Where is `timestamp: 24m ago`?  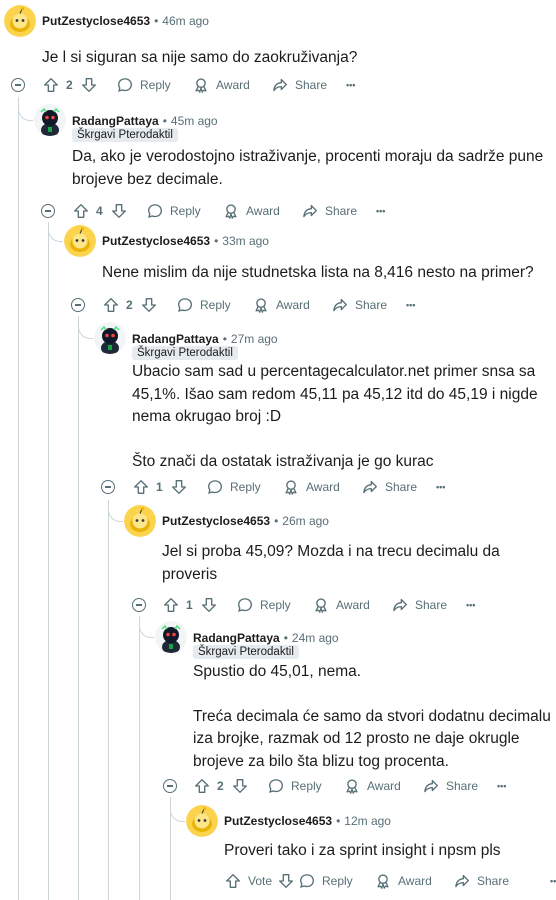 timestamp: 24m ago is located at coordinates (315, 638).